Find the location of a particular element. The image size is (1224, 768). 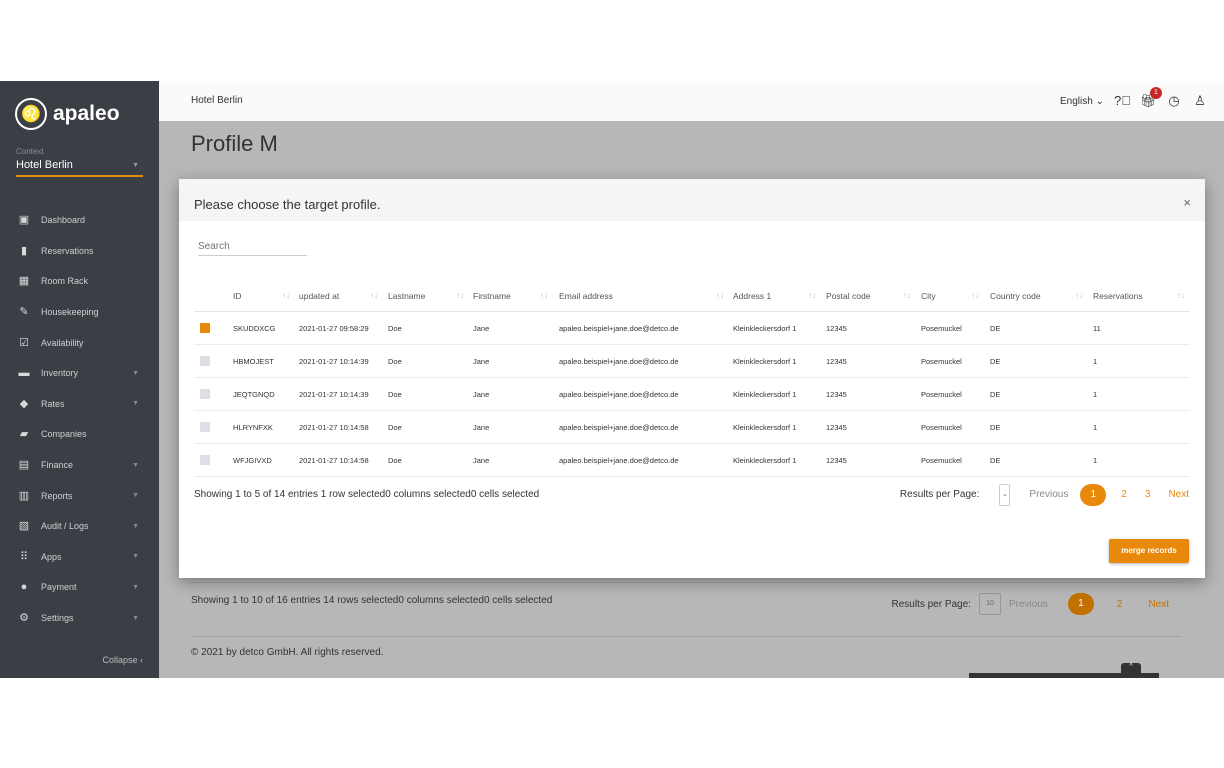

collapse-button: Collapse ‹ is located at coordinates (122, 660).